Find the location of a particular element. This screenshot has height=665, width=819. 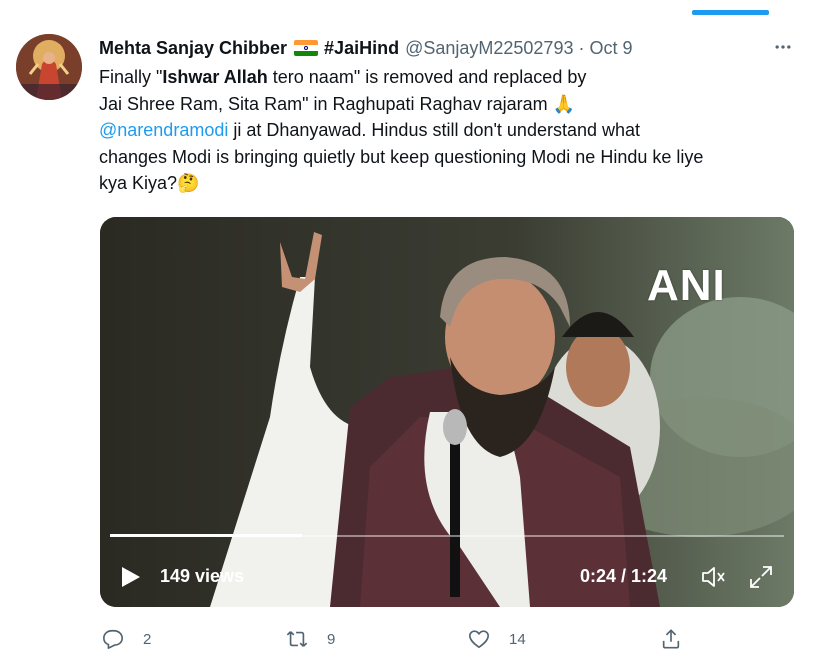

reply-button: 2 is located at coordinates (126, 639).